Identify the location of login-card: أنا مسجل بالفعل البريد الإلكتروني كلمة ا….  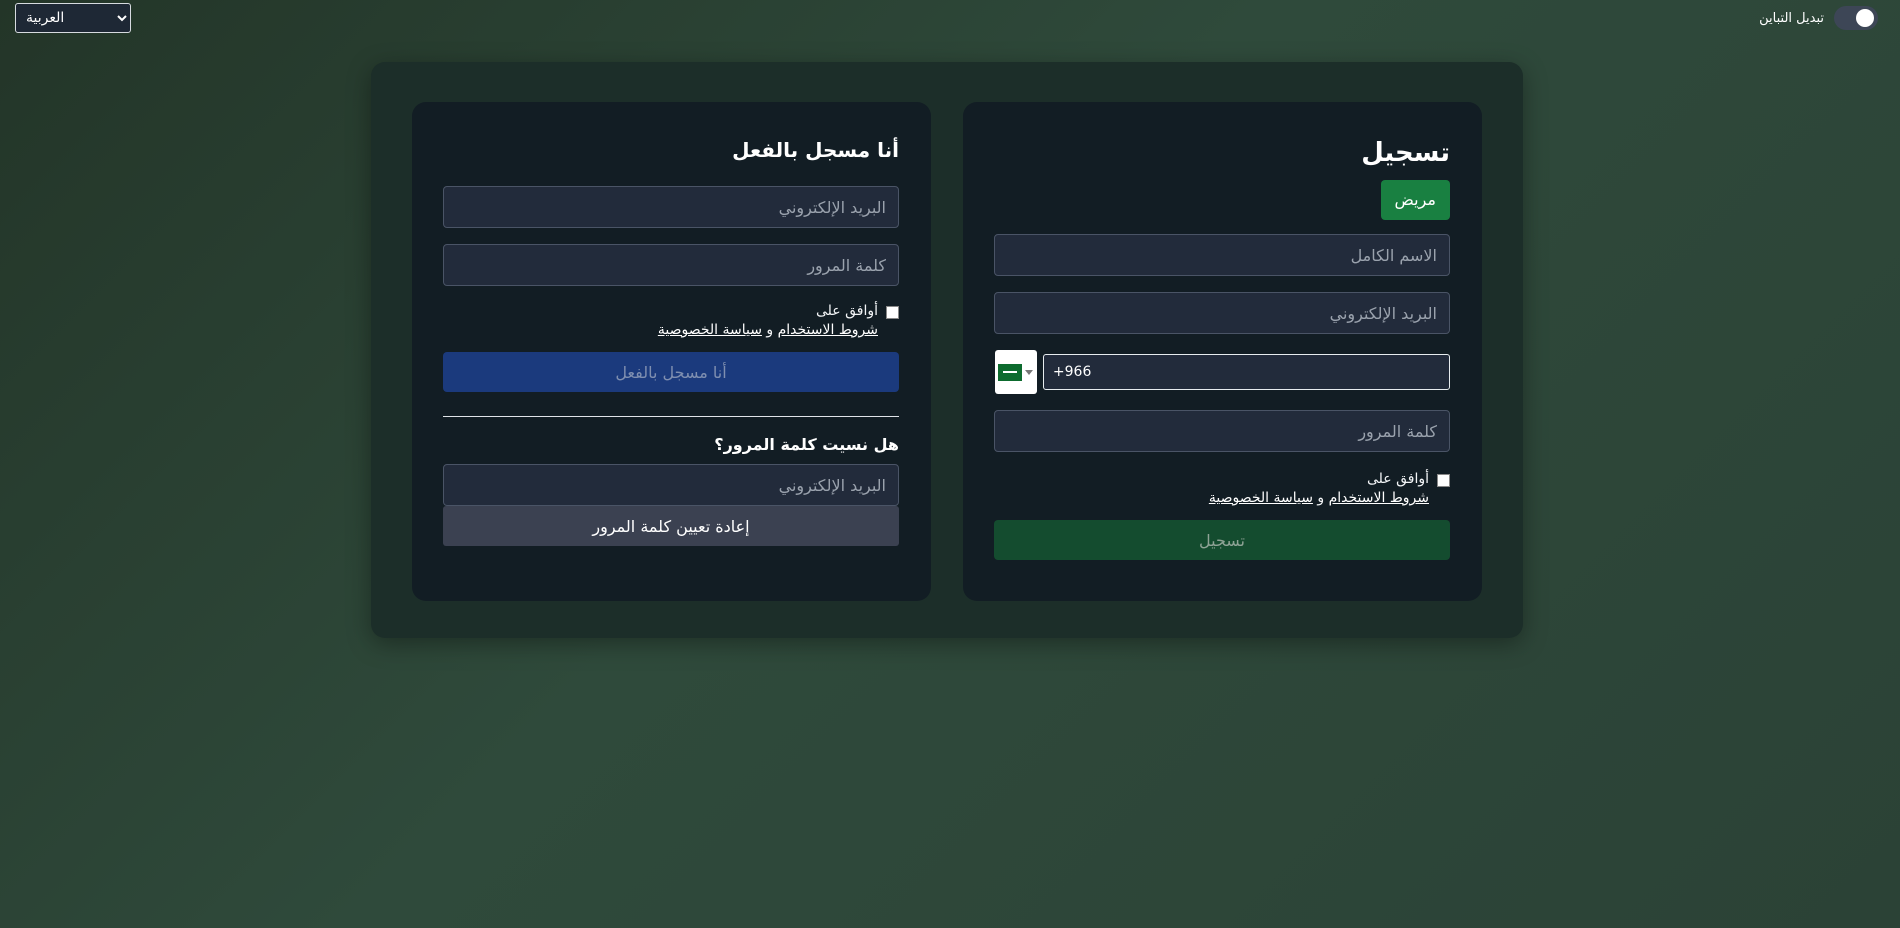
(671, 351).